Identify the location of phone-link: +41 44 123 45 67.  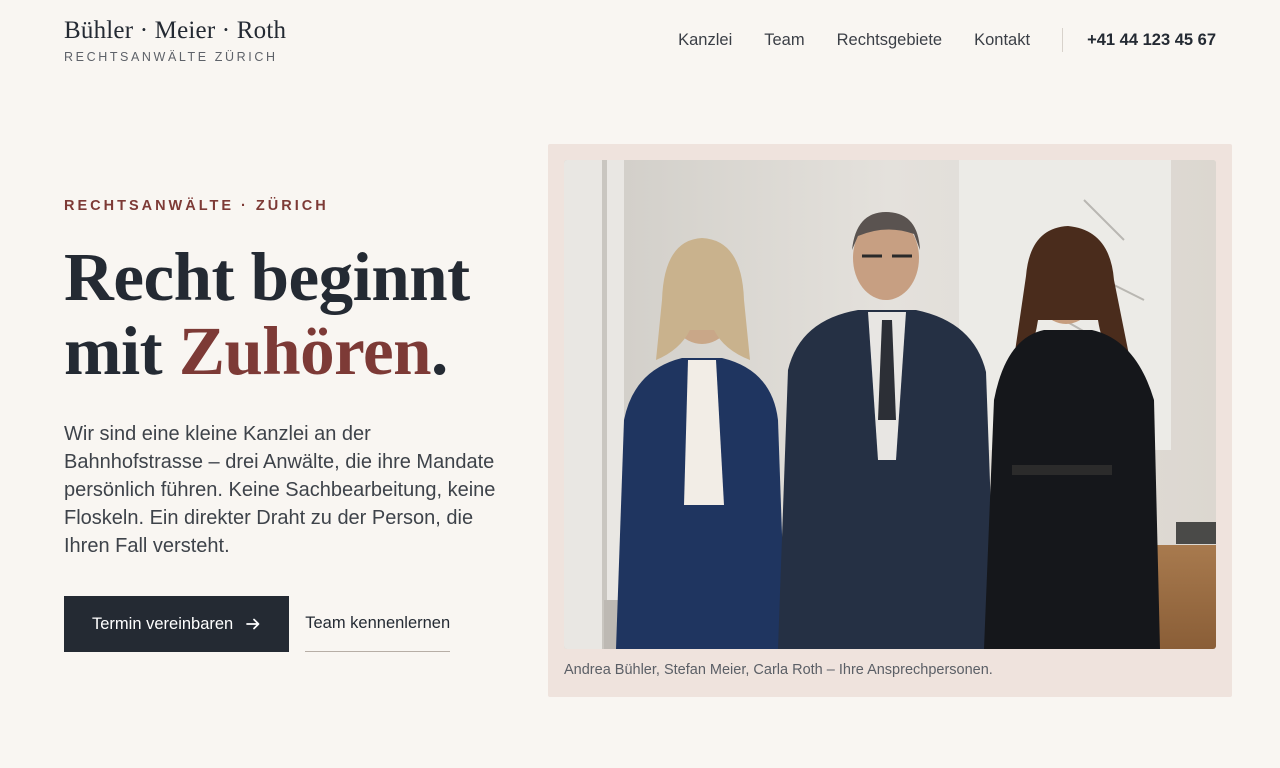
(1151, 40).